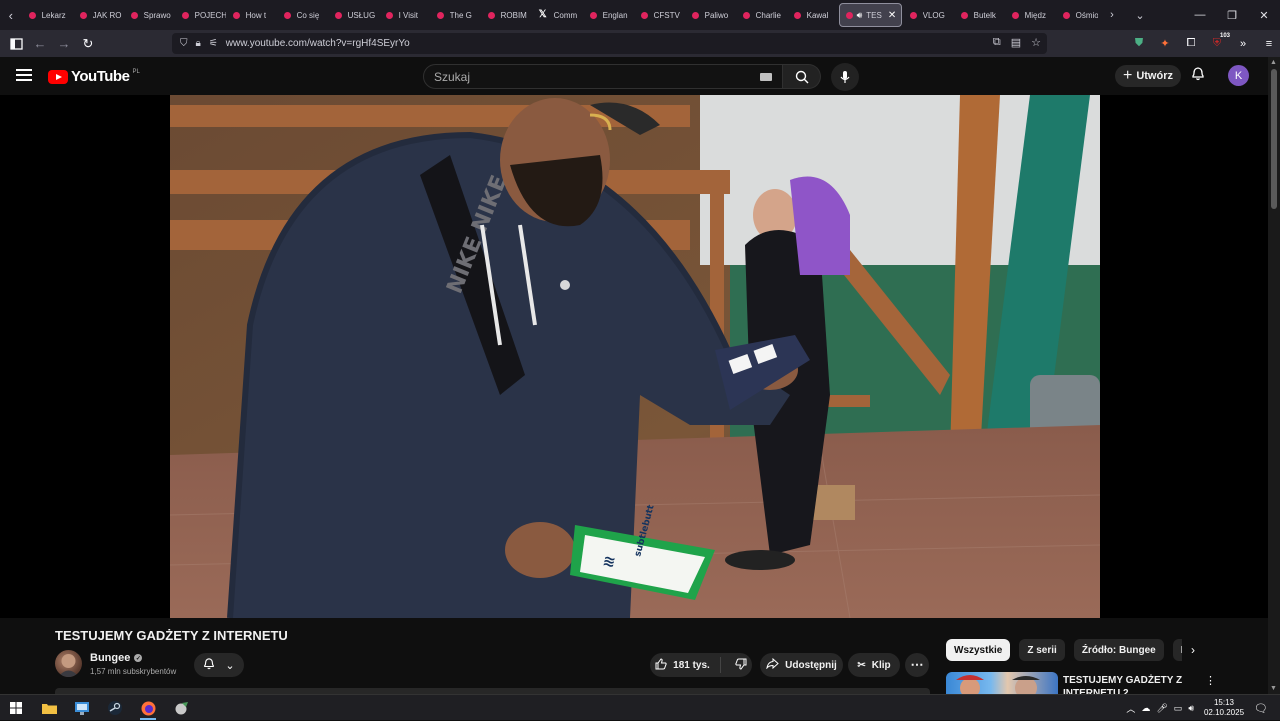 The height and width of the screenshot is (721, 1280). I want to click on extensions-puzzle-icon: ⧠, so click(1191, 43).